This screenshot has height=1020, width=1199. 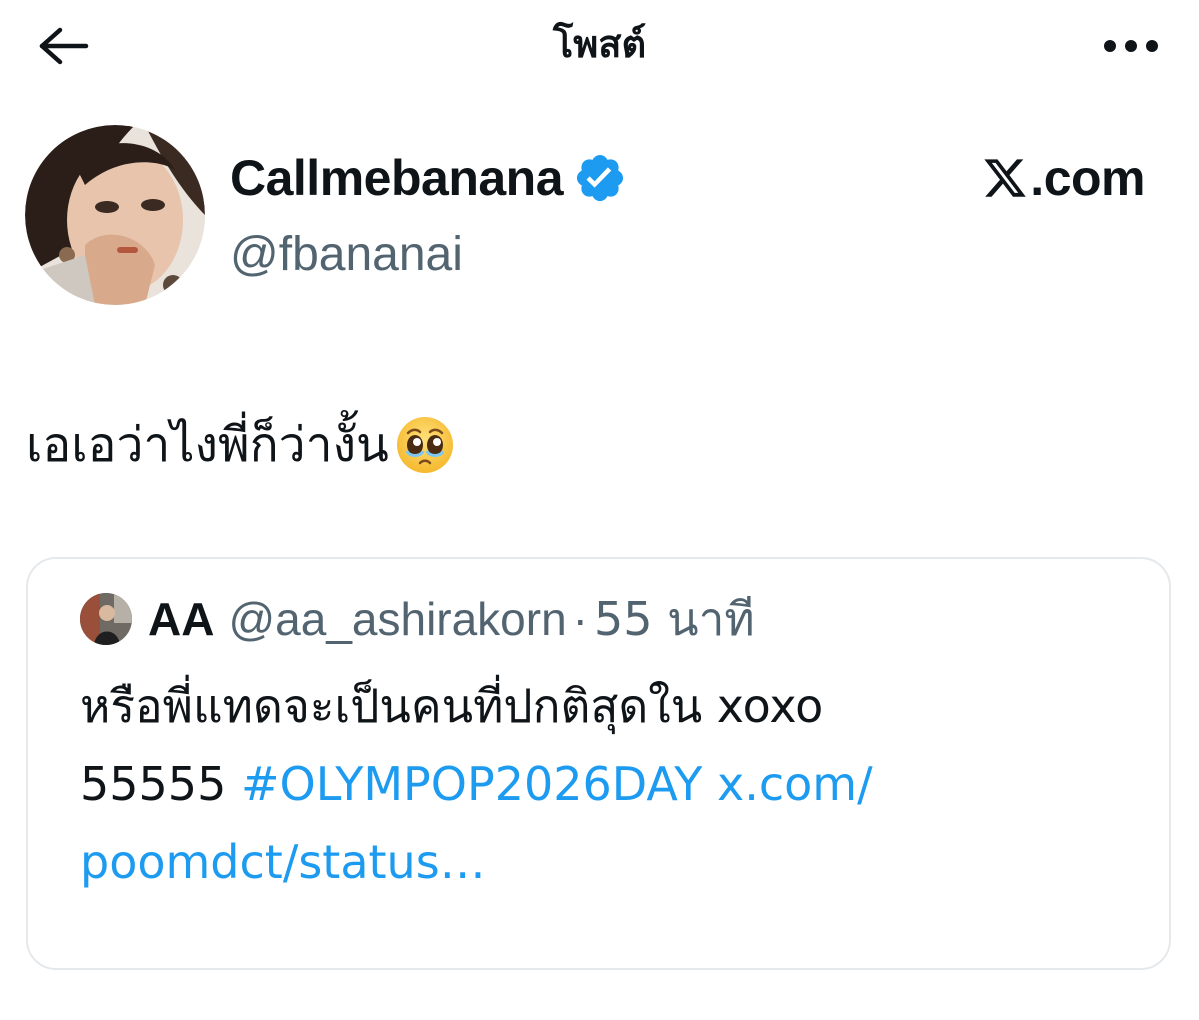 What do you see at coordinates (397, 178) in the screenshot?
I see `display-name: Callmebanana` at bounding box center [397, 178].